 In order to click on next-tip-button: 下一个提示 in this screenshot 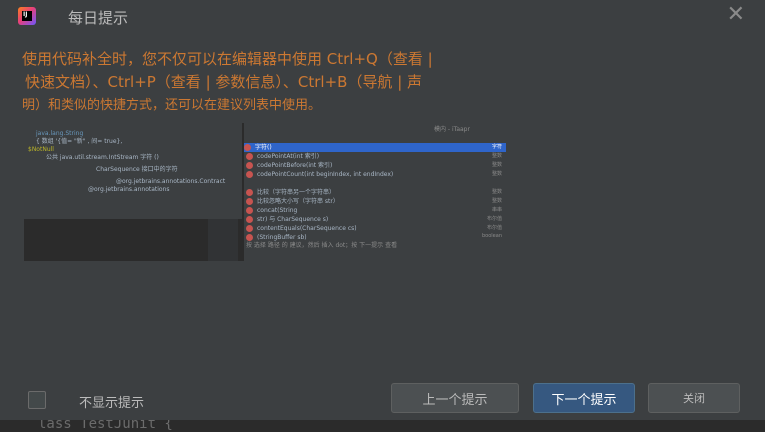, I will do `click(584, 398)`.